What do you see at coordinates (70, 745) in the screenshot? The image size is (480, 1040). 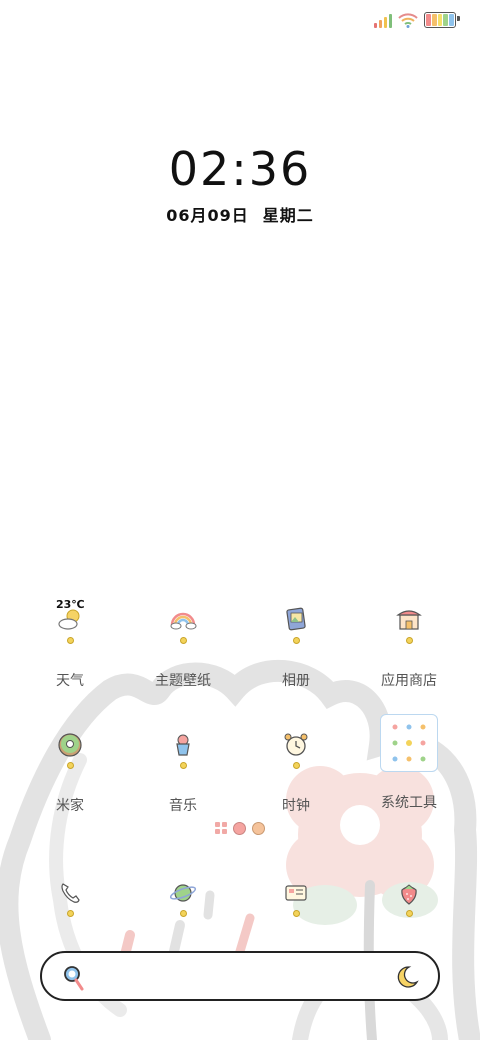 I see `donut-icon` at bounding box center [70, 745].